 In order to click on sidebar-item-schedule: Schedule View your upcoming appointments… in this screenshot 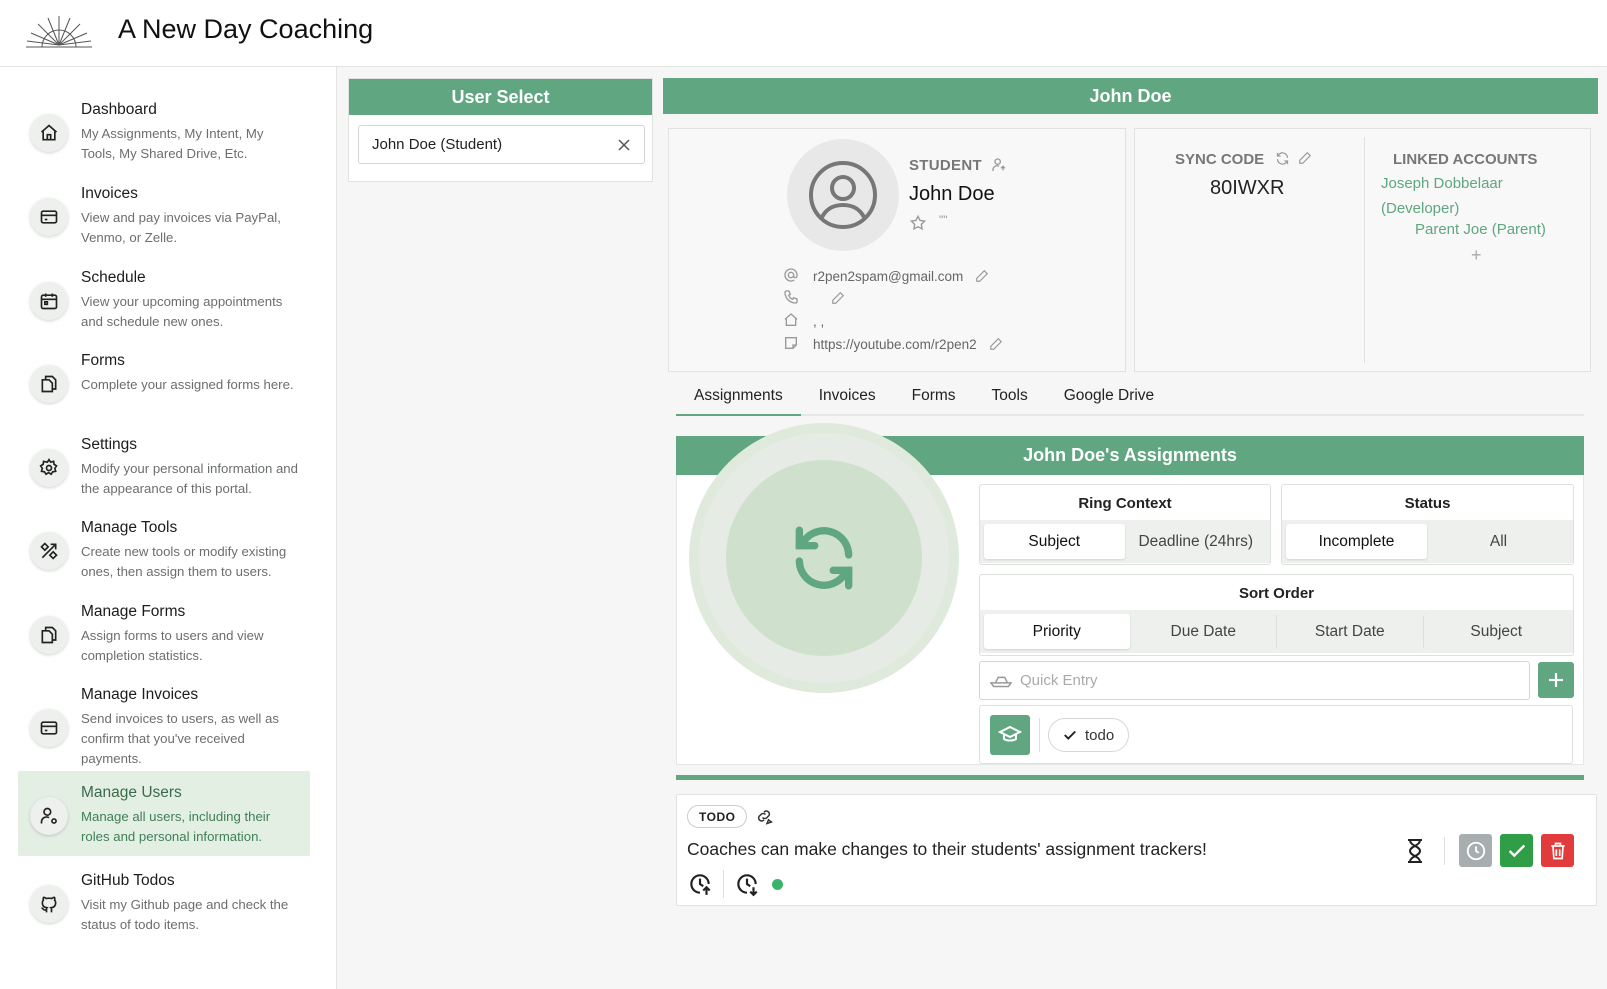, I will do `click(164, 299)`.